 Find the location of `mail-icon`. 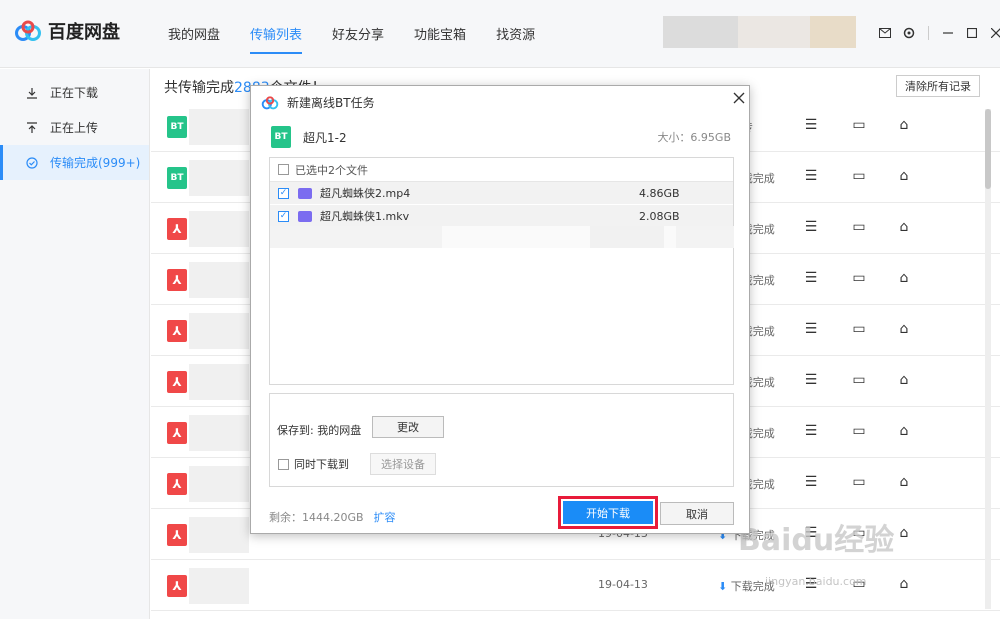

mail-icon is located at coordinates (885, 33).